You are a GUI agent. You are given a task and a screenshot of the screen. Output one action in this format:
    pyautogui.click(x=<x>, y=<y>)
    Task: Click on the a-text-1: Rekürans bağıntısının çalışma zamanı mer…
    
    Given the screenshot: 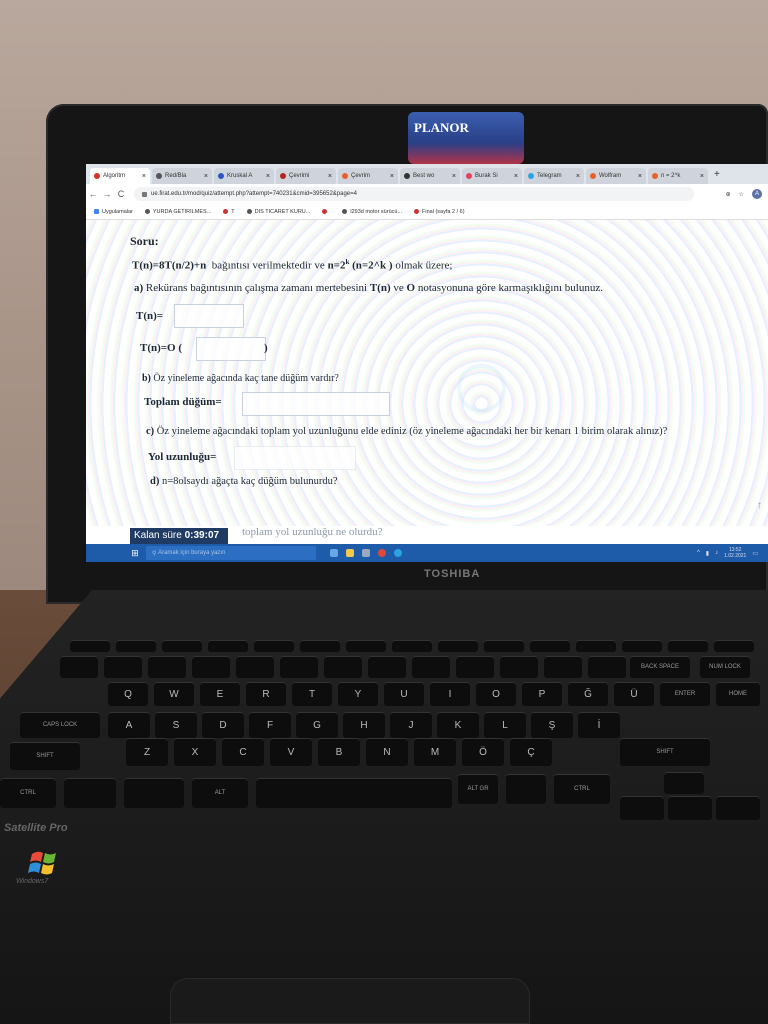 What is the action you would take?
    pyautogui.click(x=256, y=288)
    